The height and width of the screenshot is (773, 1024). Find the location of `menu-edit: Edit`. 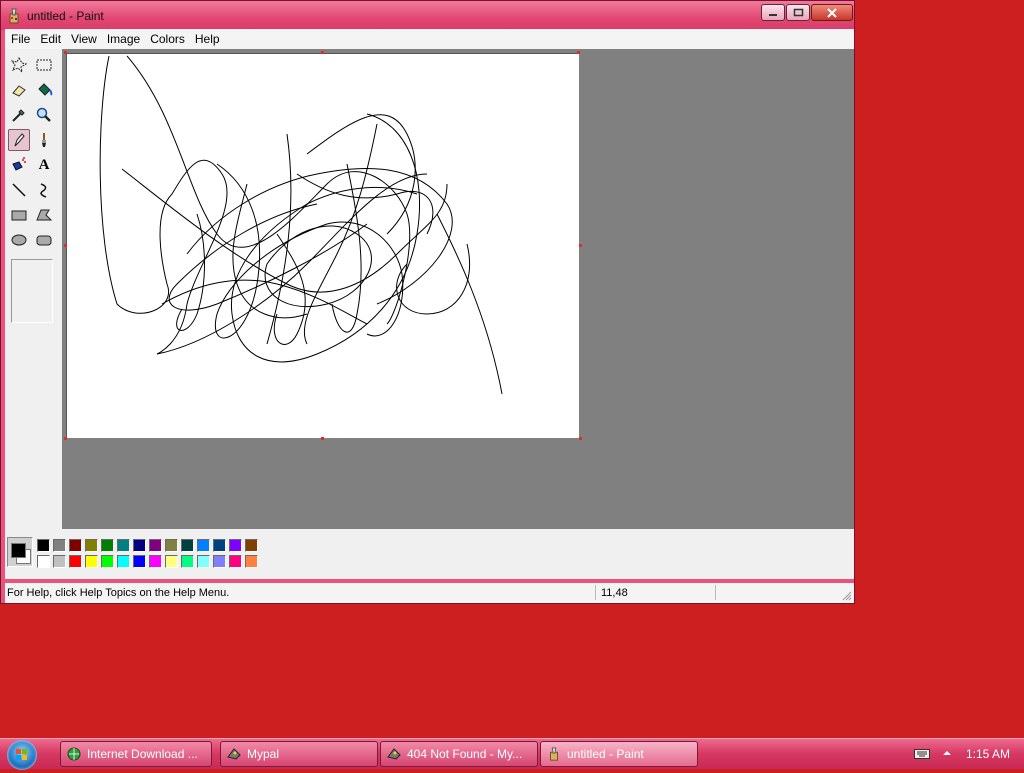

menu-edit: Edit is located at coordinates (49, 38).